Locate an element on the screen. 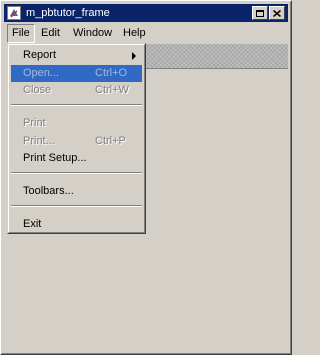  menu-window: Window is located at coordinates (92, 33).